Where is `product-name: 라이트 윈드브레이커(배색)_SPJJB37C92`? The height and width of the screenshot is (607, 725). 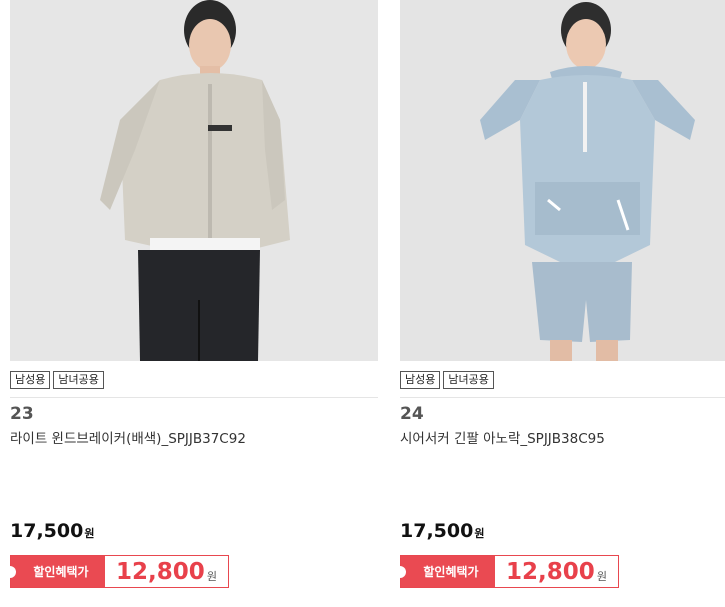 product-name: 라이트 윈드브레이커(배색)_SPJJB37C92 is located at coordinates (128, 437).